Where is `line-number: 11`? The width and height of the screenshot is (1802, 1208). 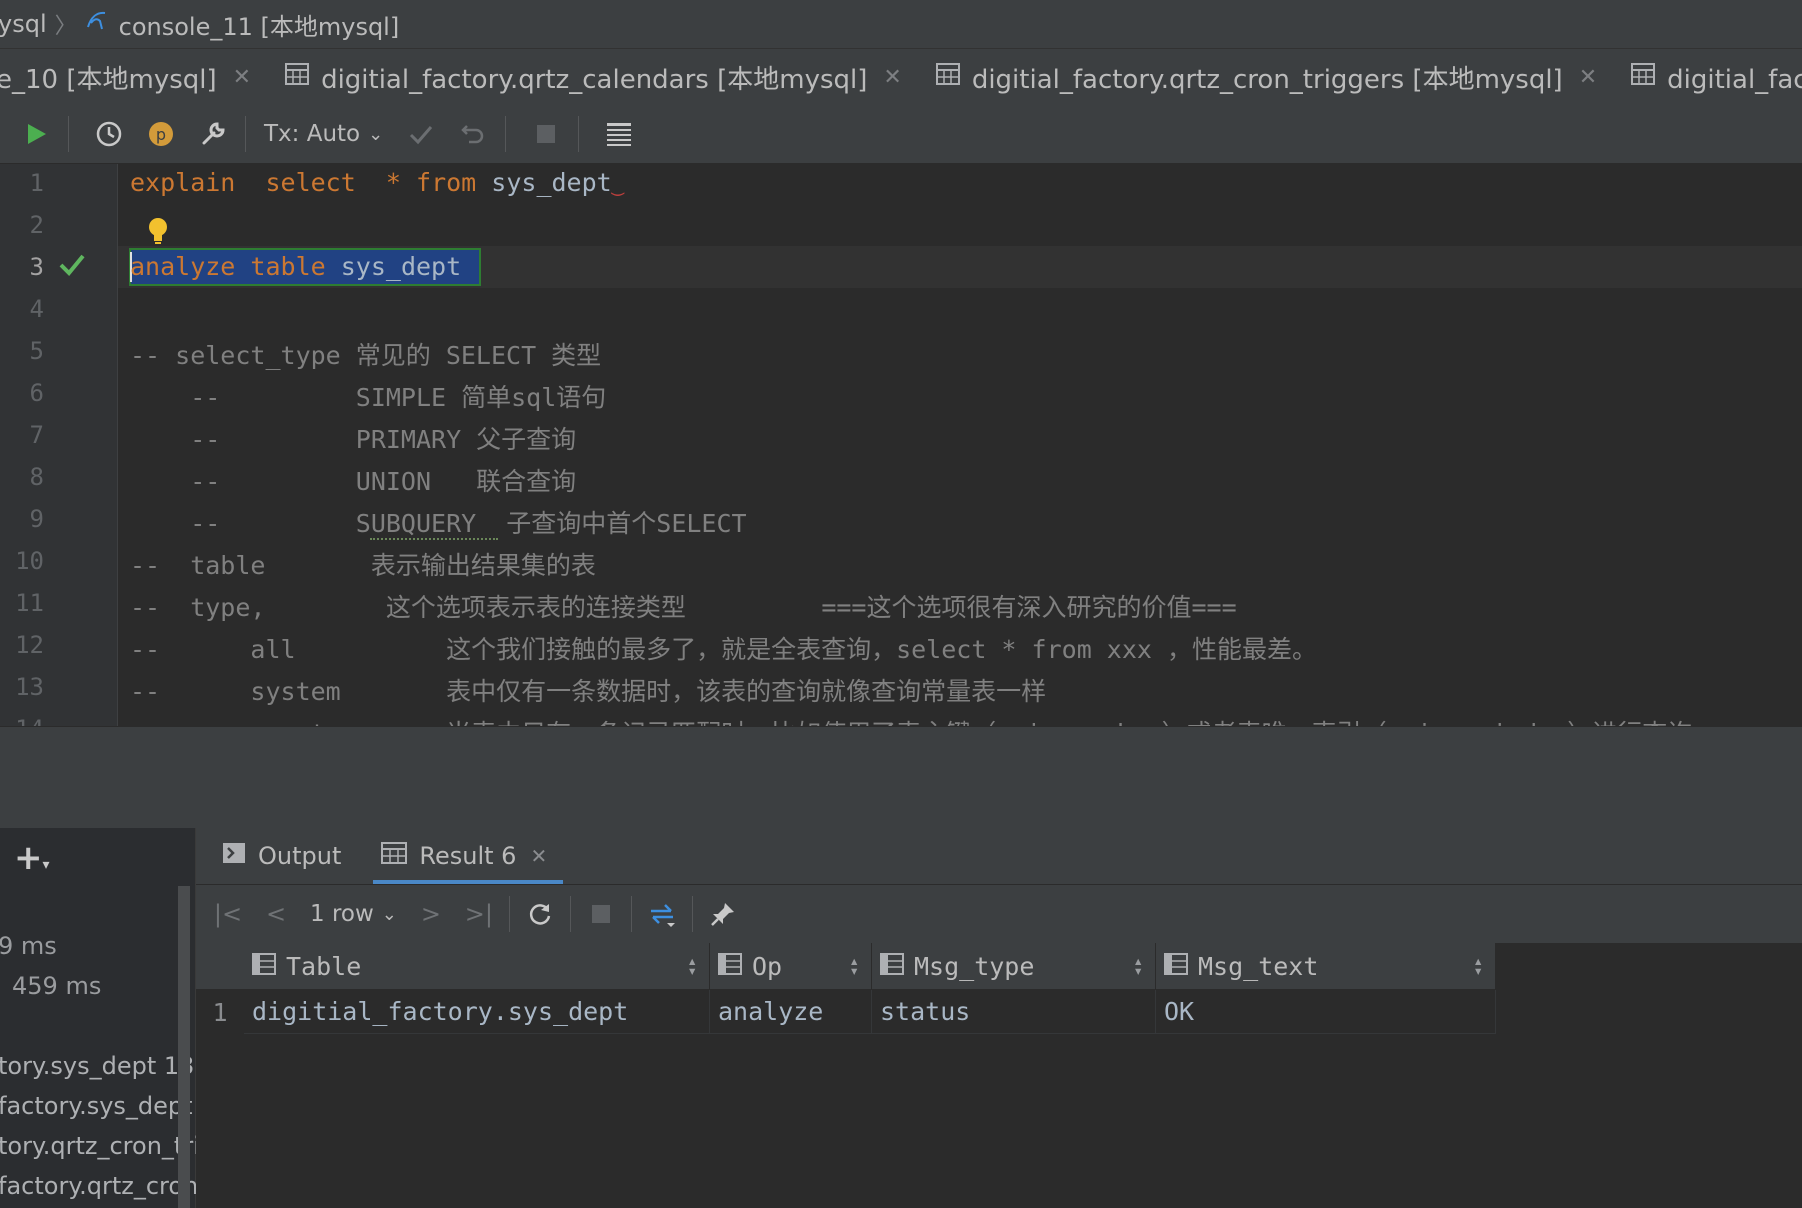 line-number: 11 is located at coordinates (29, 603).